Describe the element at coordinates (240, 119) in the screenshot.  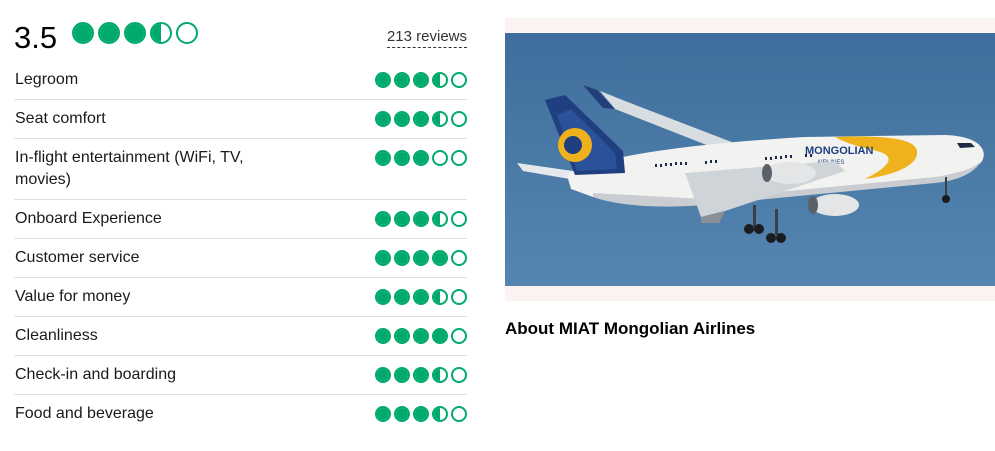
I see `category-rating-row: Seat comfort` at that location.